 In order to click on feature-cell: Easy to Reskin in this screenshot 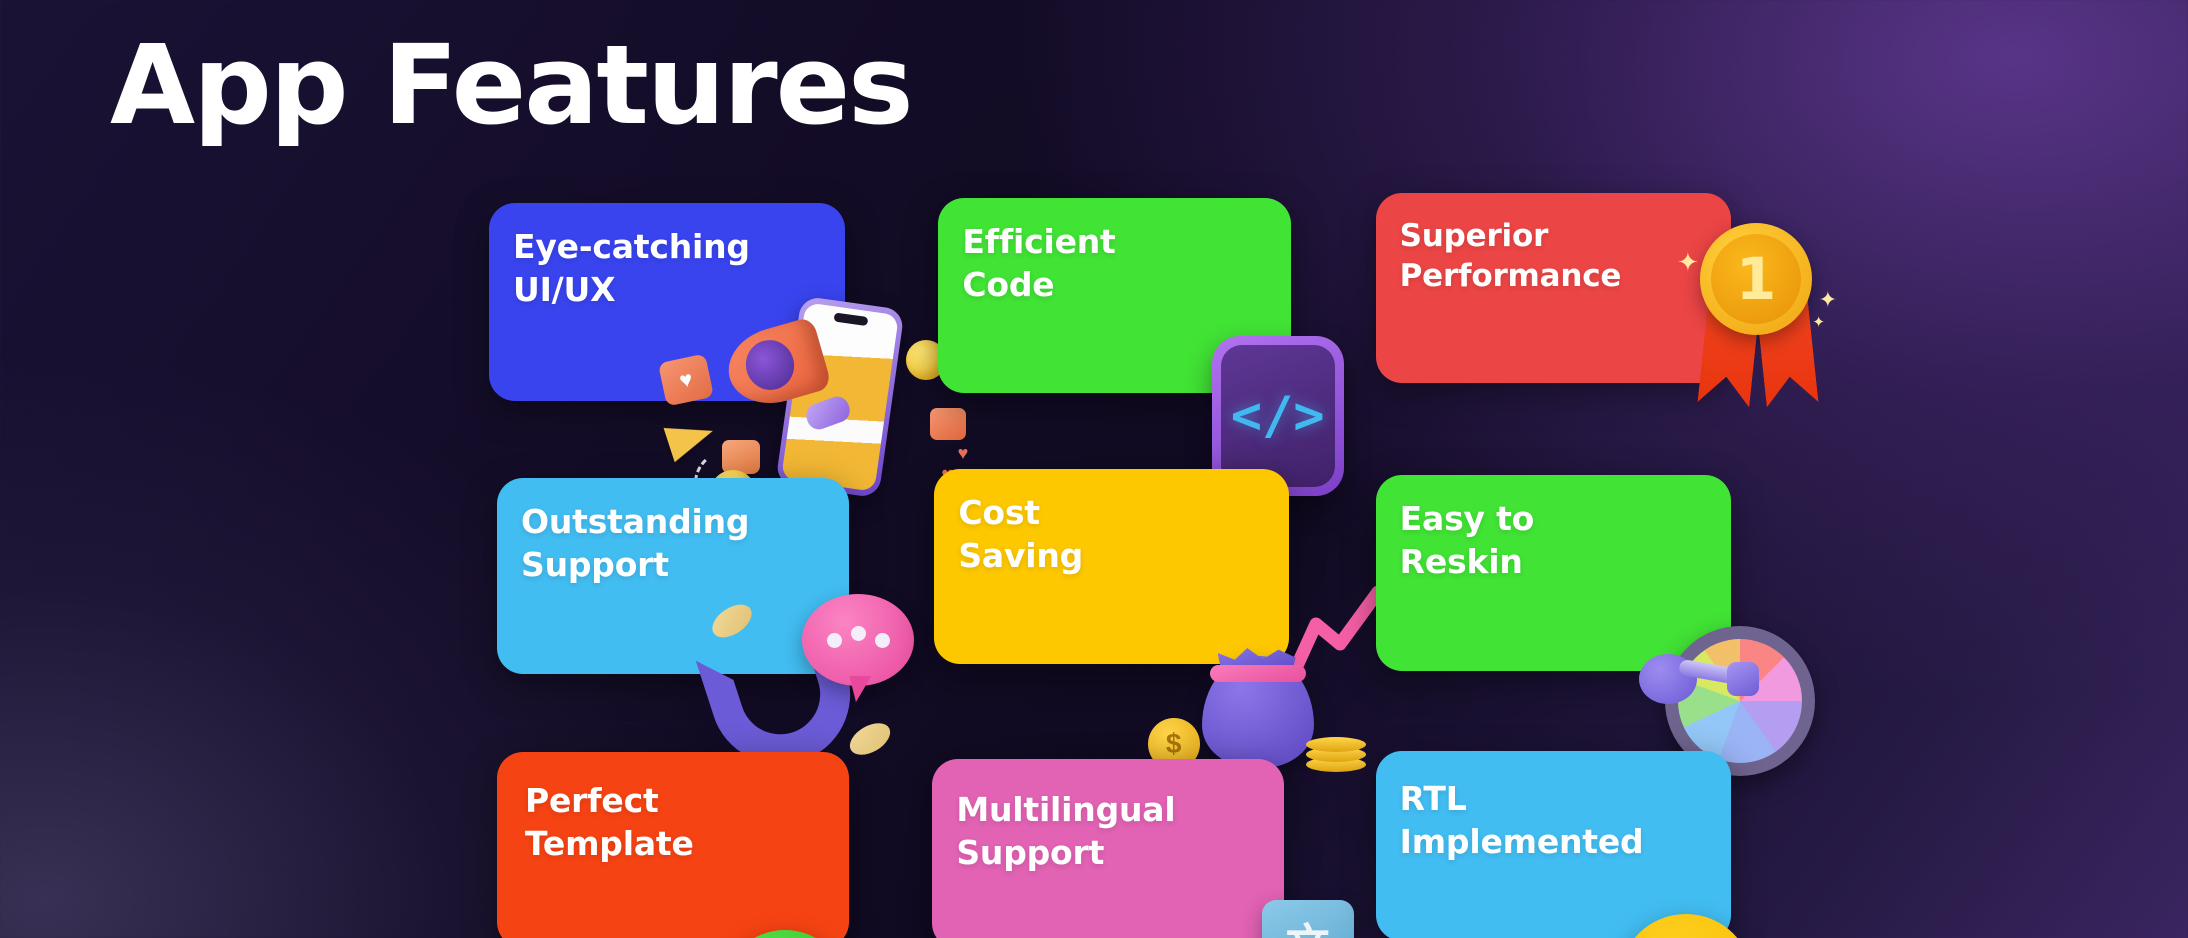, I will do `click(1595, 625)`.